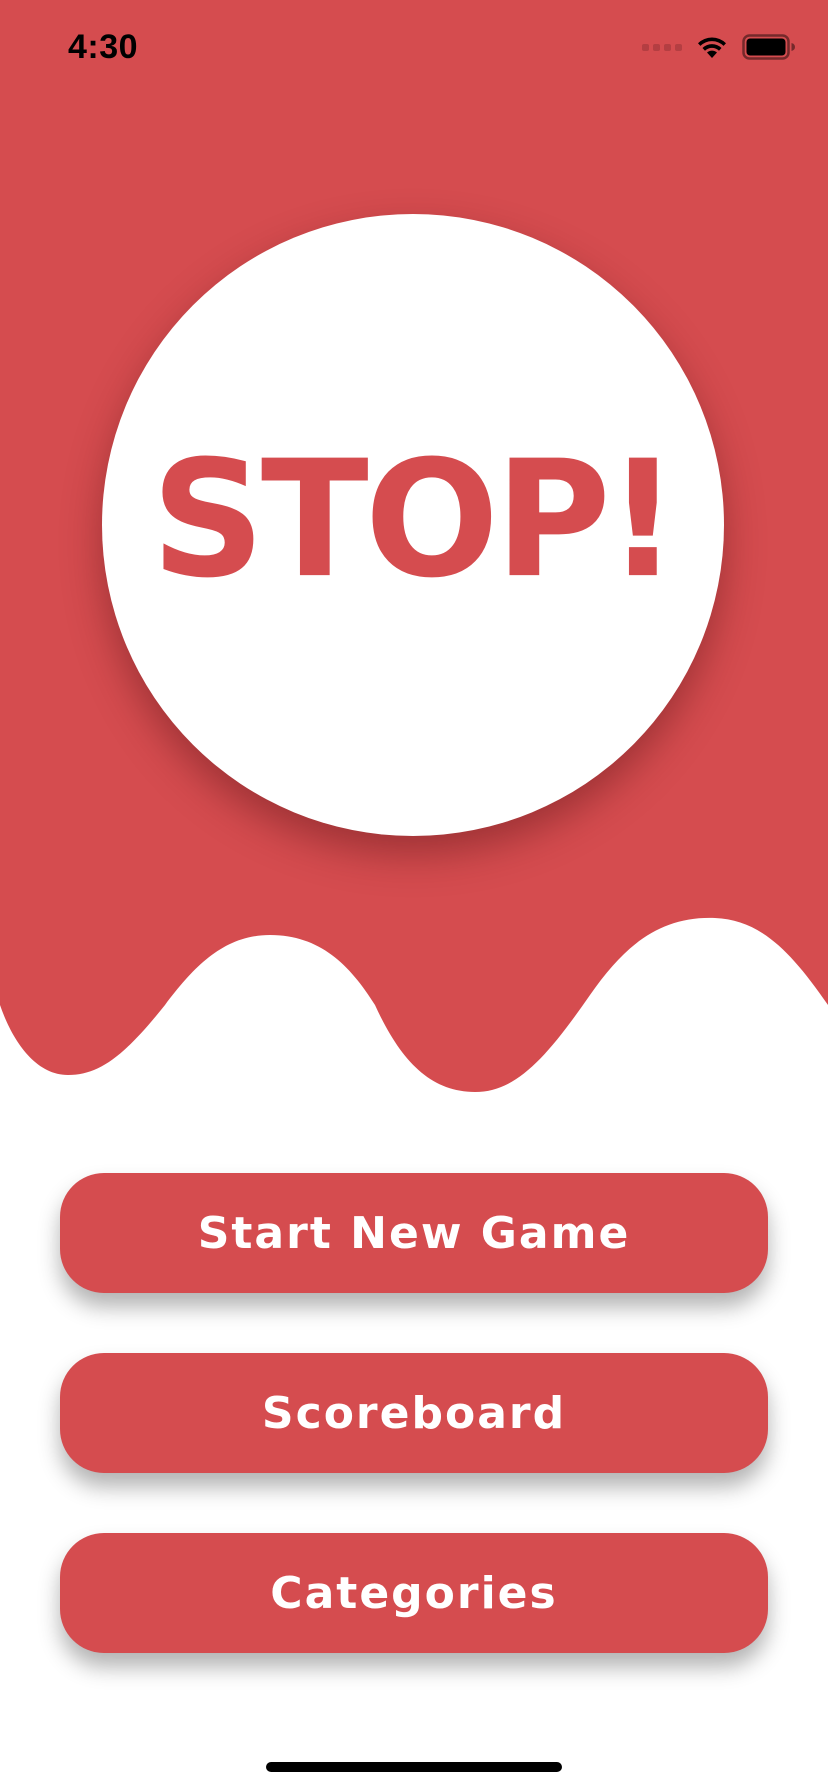 The height and width of the screenshot is (1792, 828). Describe the element at coordinates (662, 47) in the screenshot. I see `cellular-signal-icon` at that location.